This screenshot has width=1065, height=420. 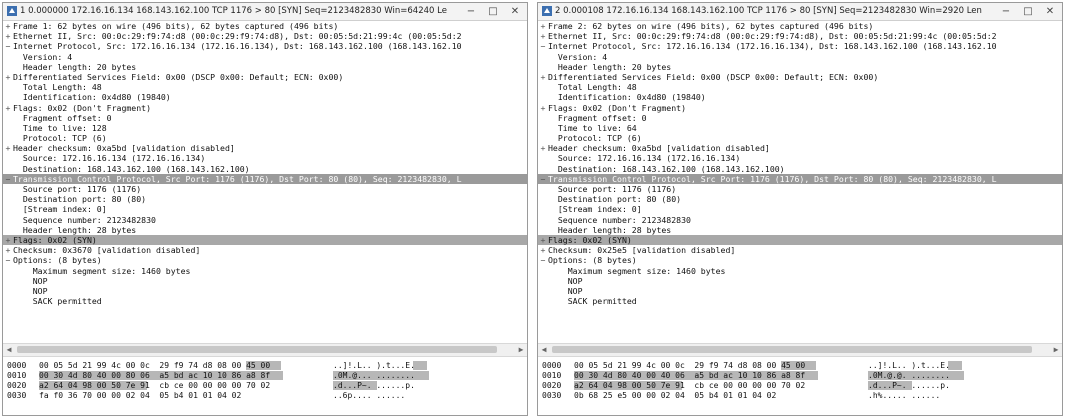 I want to click on tree-row: SACK permitted, so click(x=800, y=301).